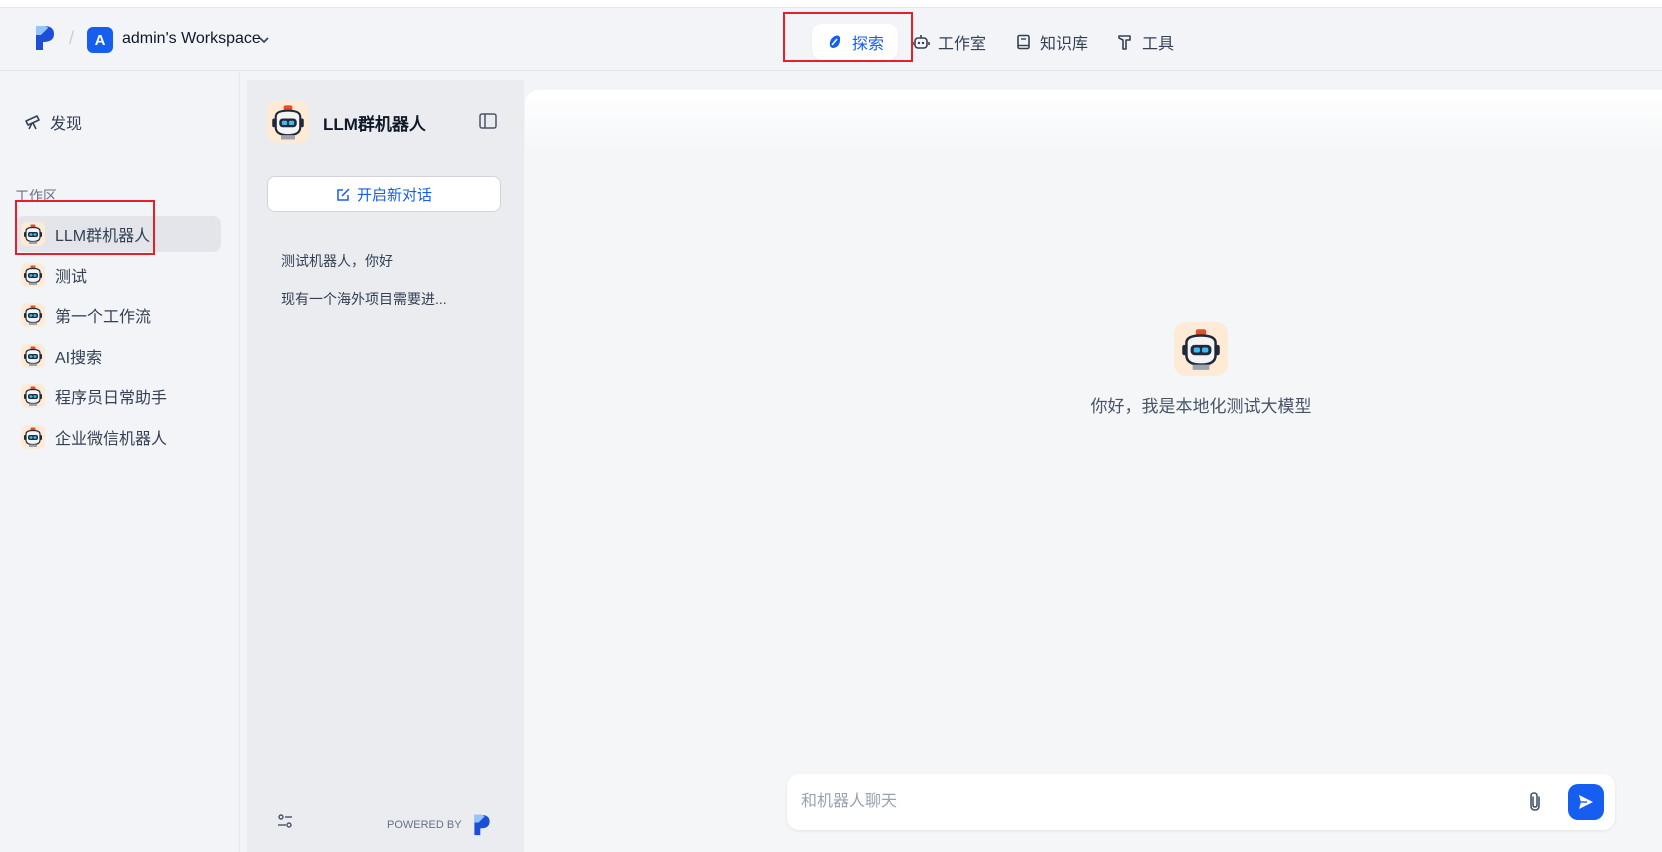 The image size is (1662, 852). Describe the element at coordinates (1141, 802) in the screenshot. I see `chat-input` at that location.